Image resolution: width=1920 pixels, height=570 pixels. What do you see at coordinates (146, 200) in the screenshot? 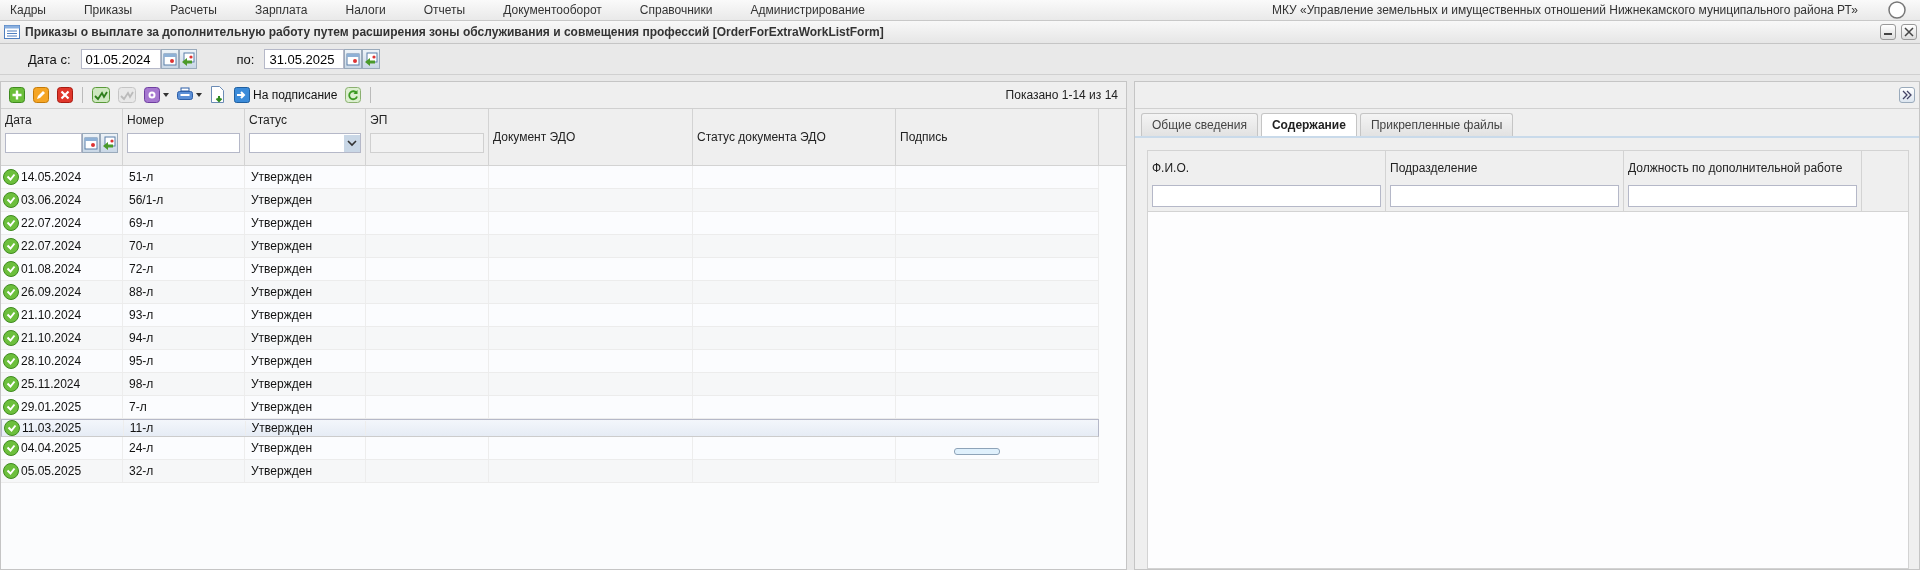
I see `table-cell: 56/1-л` at bounding box center [146, 200].